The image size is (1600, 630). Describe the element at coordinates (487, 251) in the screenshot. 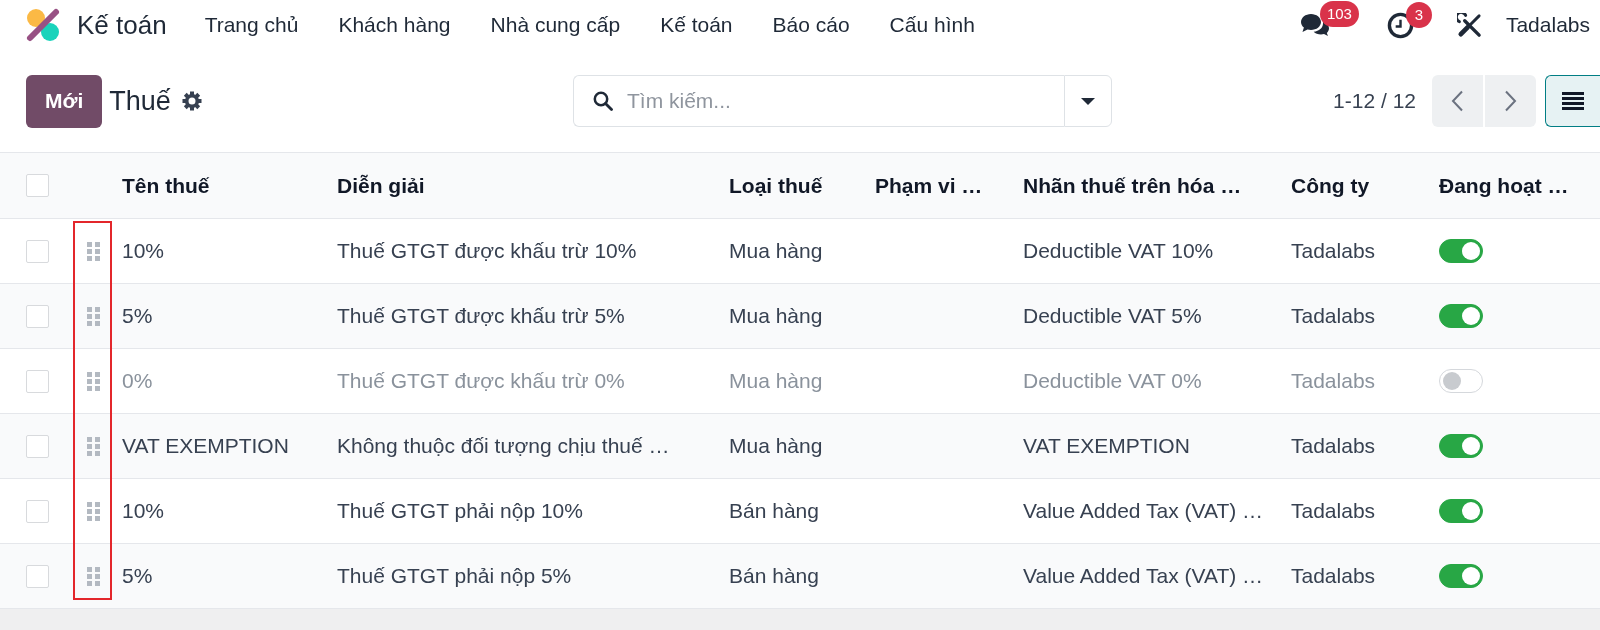

I see `table-cell-text: Thuế GTGT được khấu trừ 10%` at that location.